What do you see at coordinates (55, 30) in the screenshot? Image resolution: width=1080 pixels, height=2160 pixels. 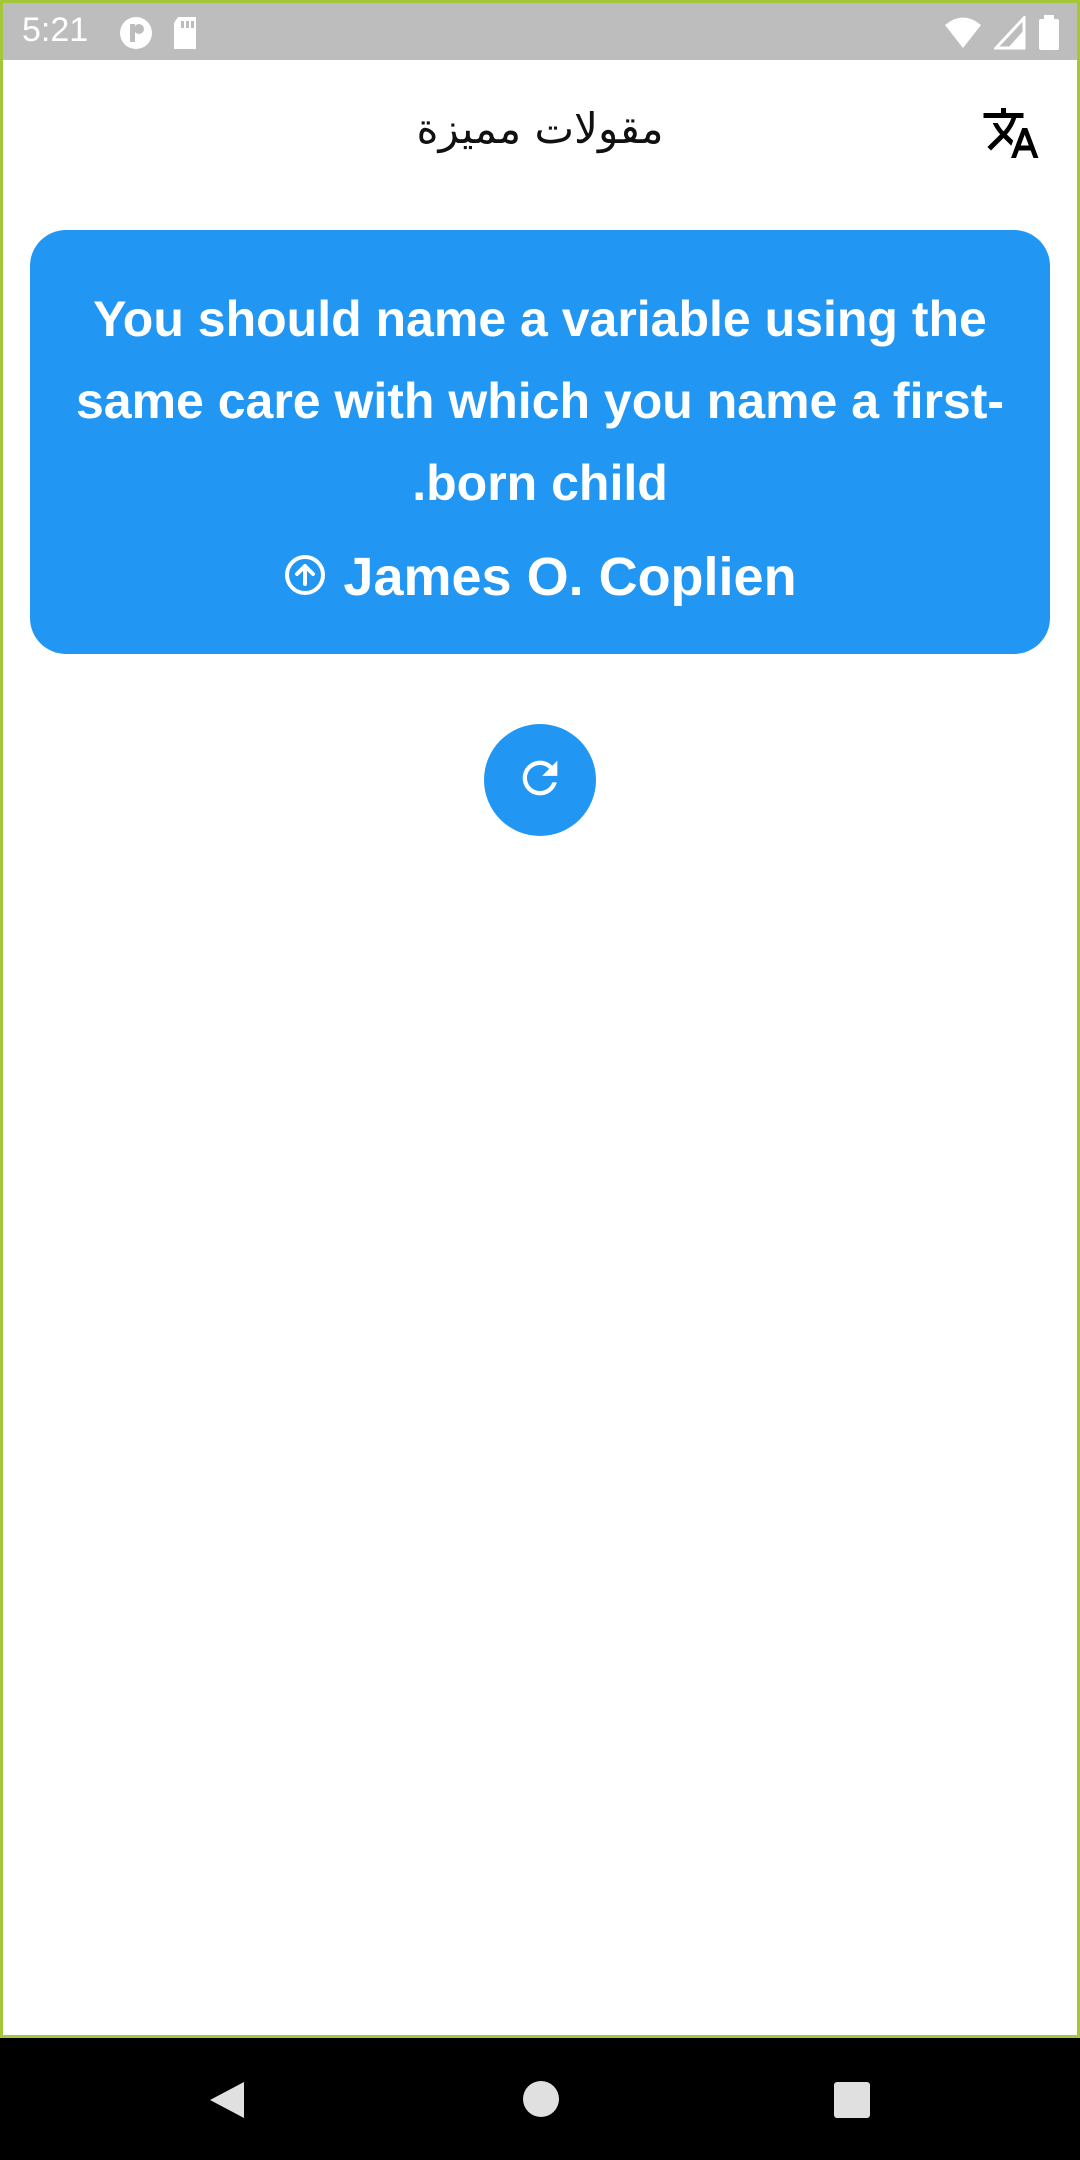 I see `status-time: 5:21` at bounding box center [55, 30].